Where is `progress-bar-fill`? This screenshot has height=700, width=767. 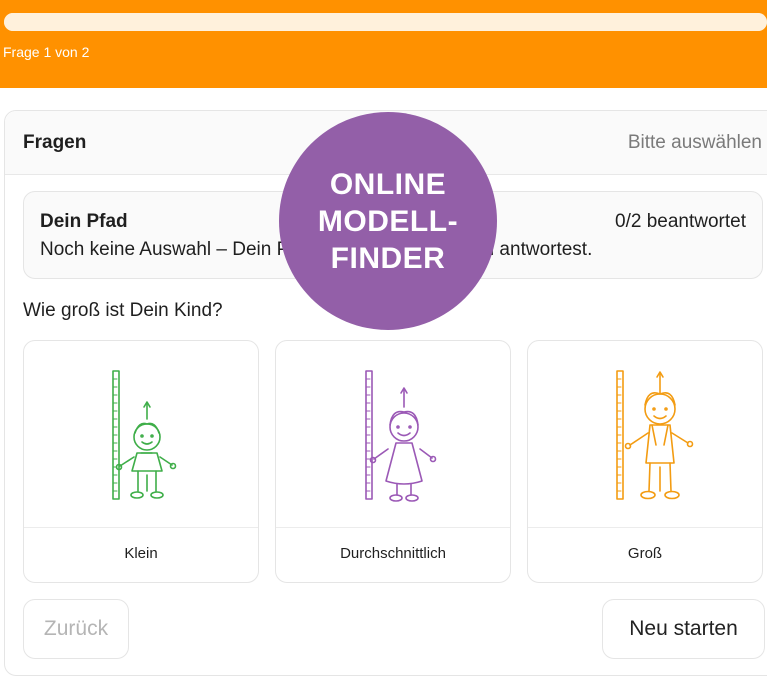 progress-bar-fill is located at coordinates (385, 22).